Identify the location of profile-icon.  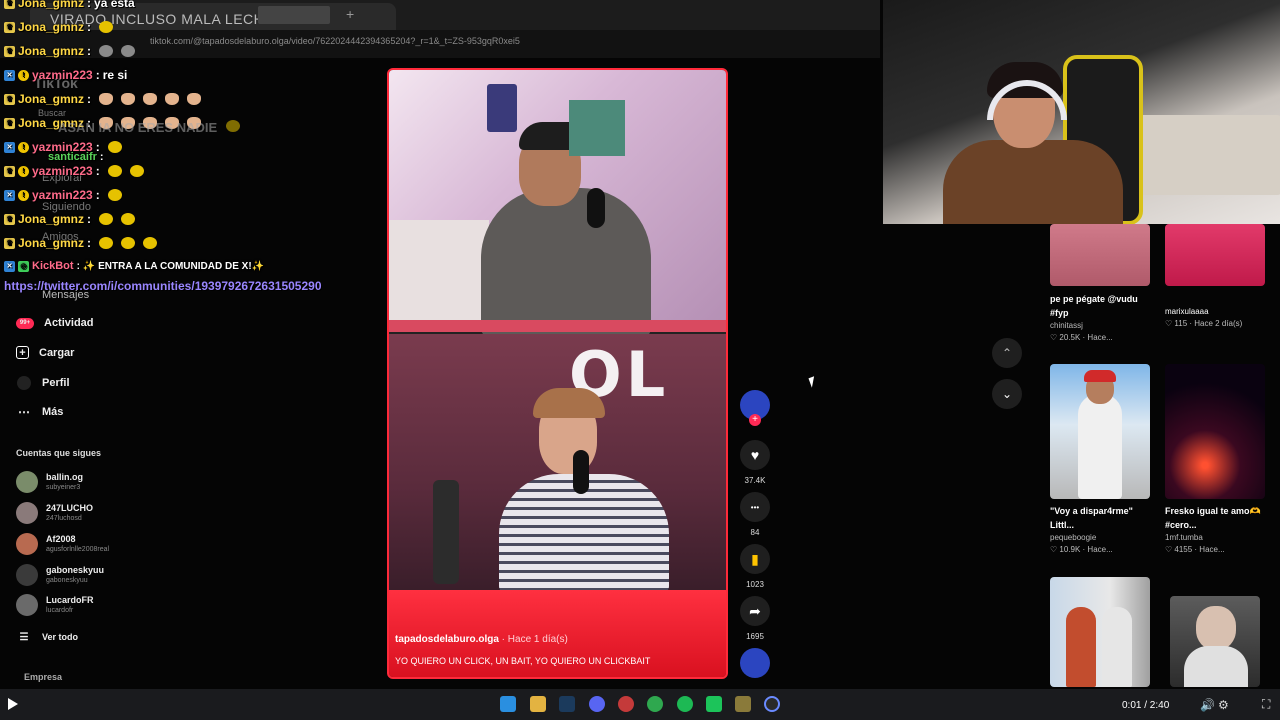
(24, 383).